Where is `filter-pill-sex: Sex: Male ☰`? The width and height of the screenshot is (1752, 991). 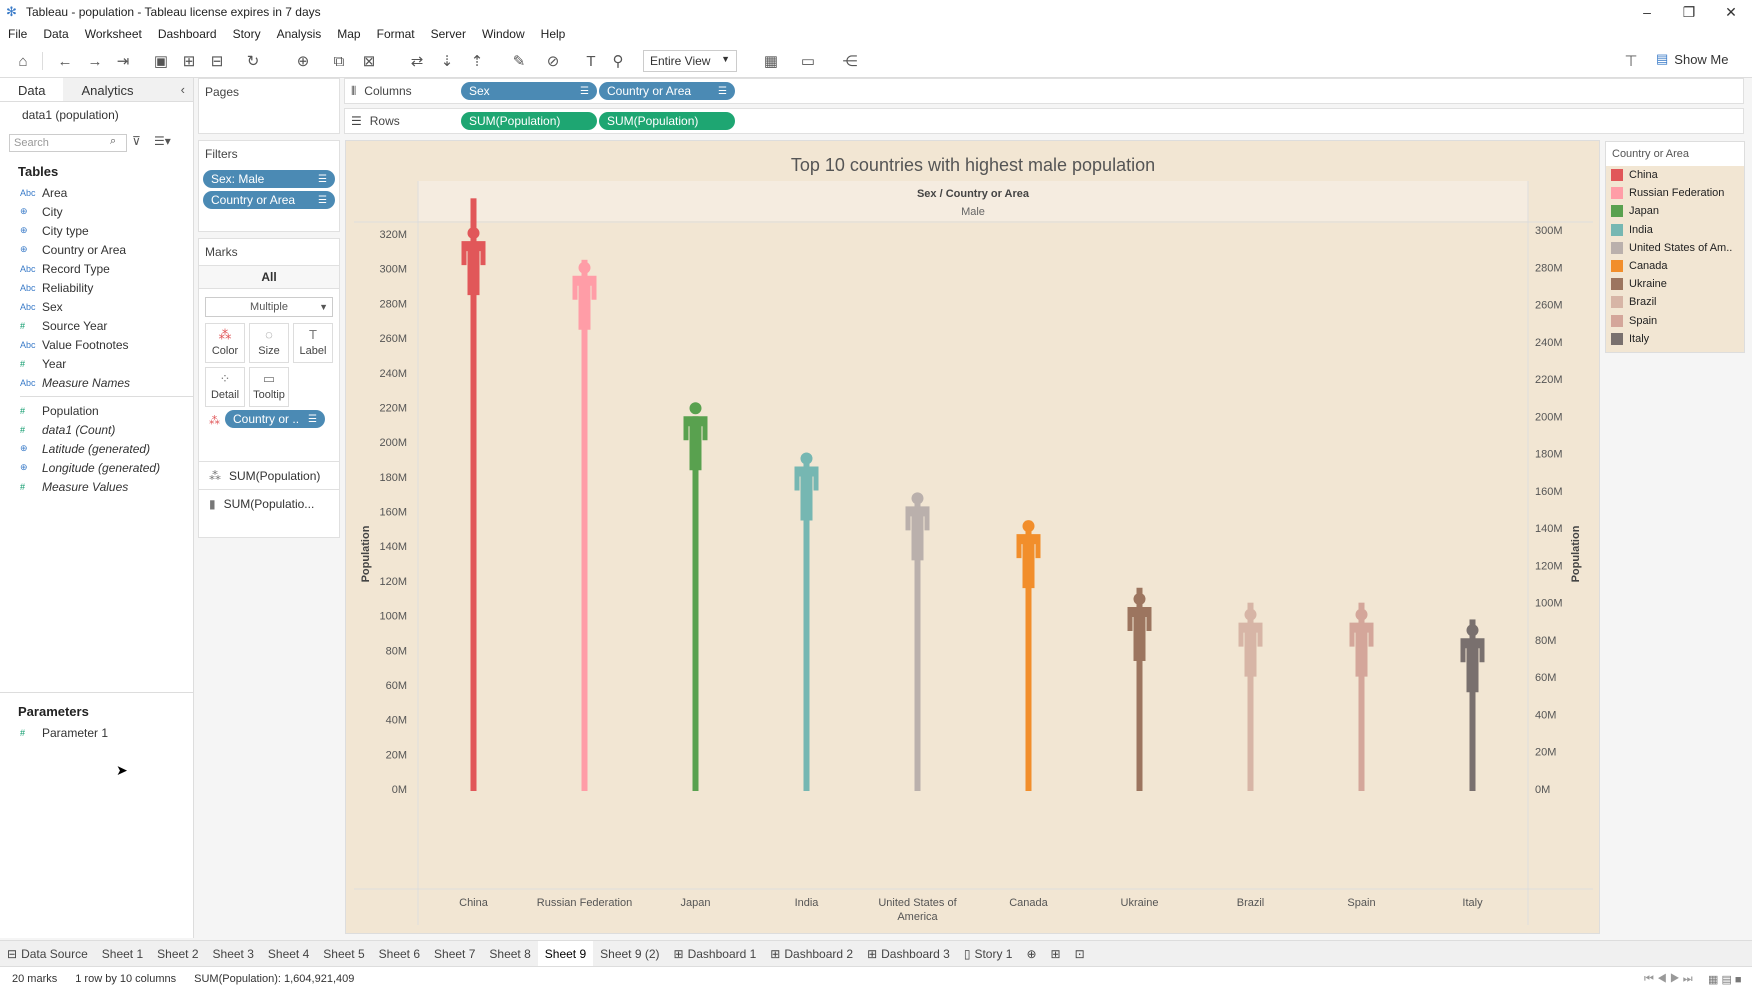 filter-pill-sex: Sex: Male ☰ is located at coordinates (269, 179).